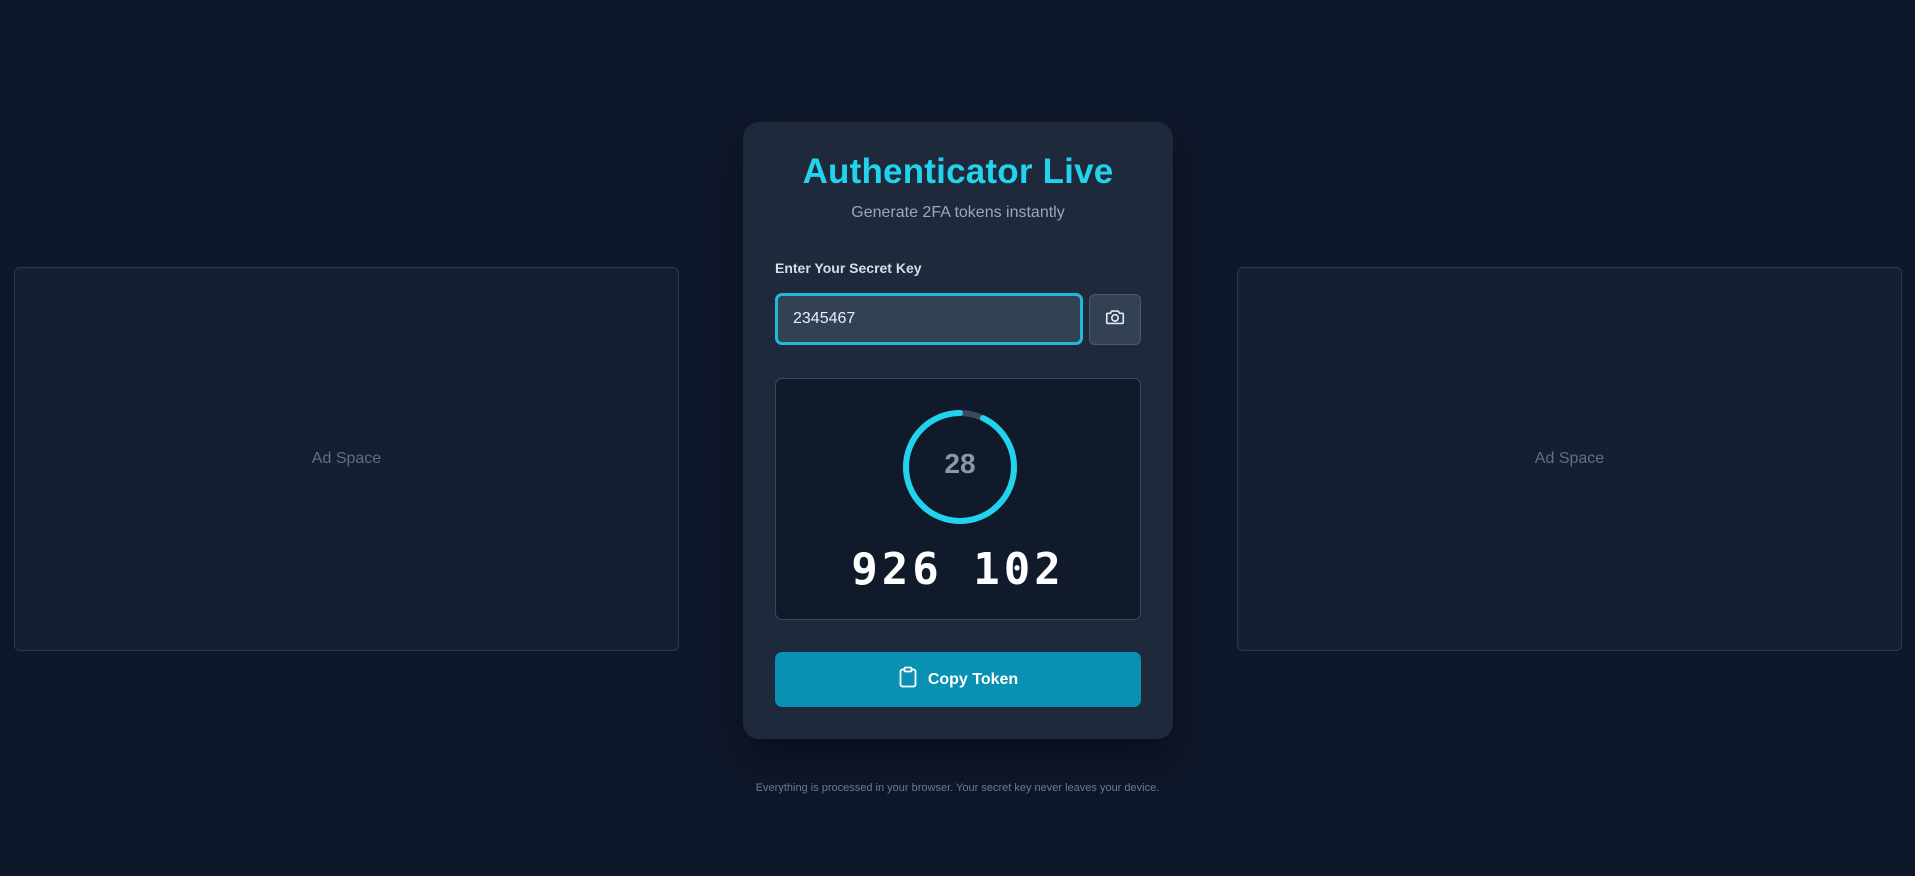 Image resolution: width=1915 pixels, height=876 pixels. Describe the element at coordinates (908, 679) in the screenshot. I see `clipboard-icon` at that location.